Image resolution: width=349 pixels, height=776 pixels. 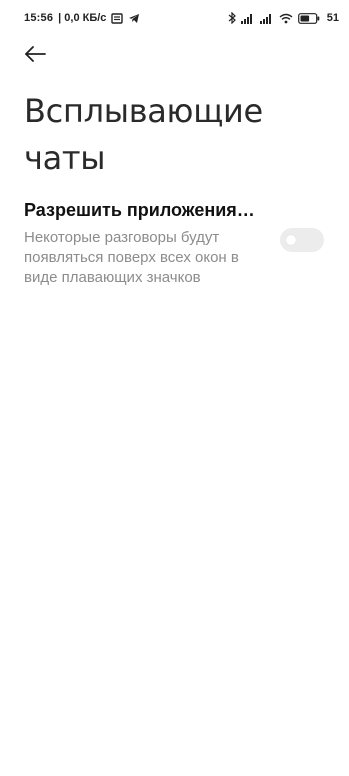 I want to click on battery-level: 51, so click(x=332, y=18).